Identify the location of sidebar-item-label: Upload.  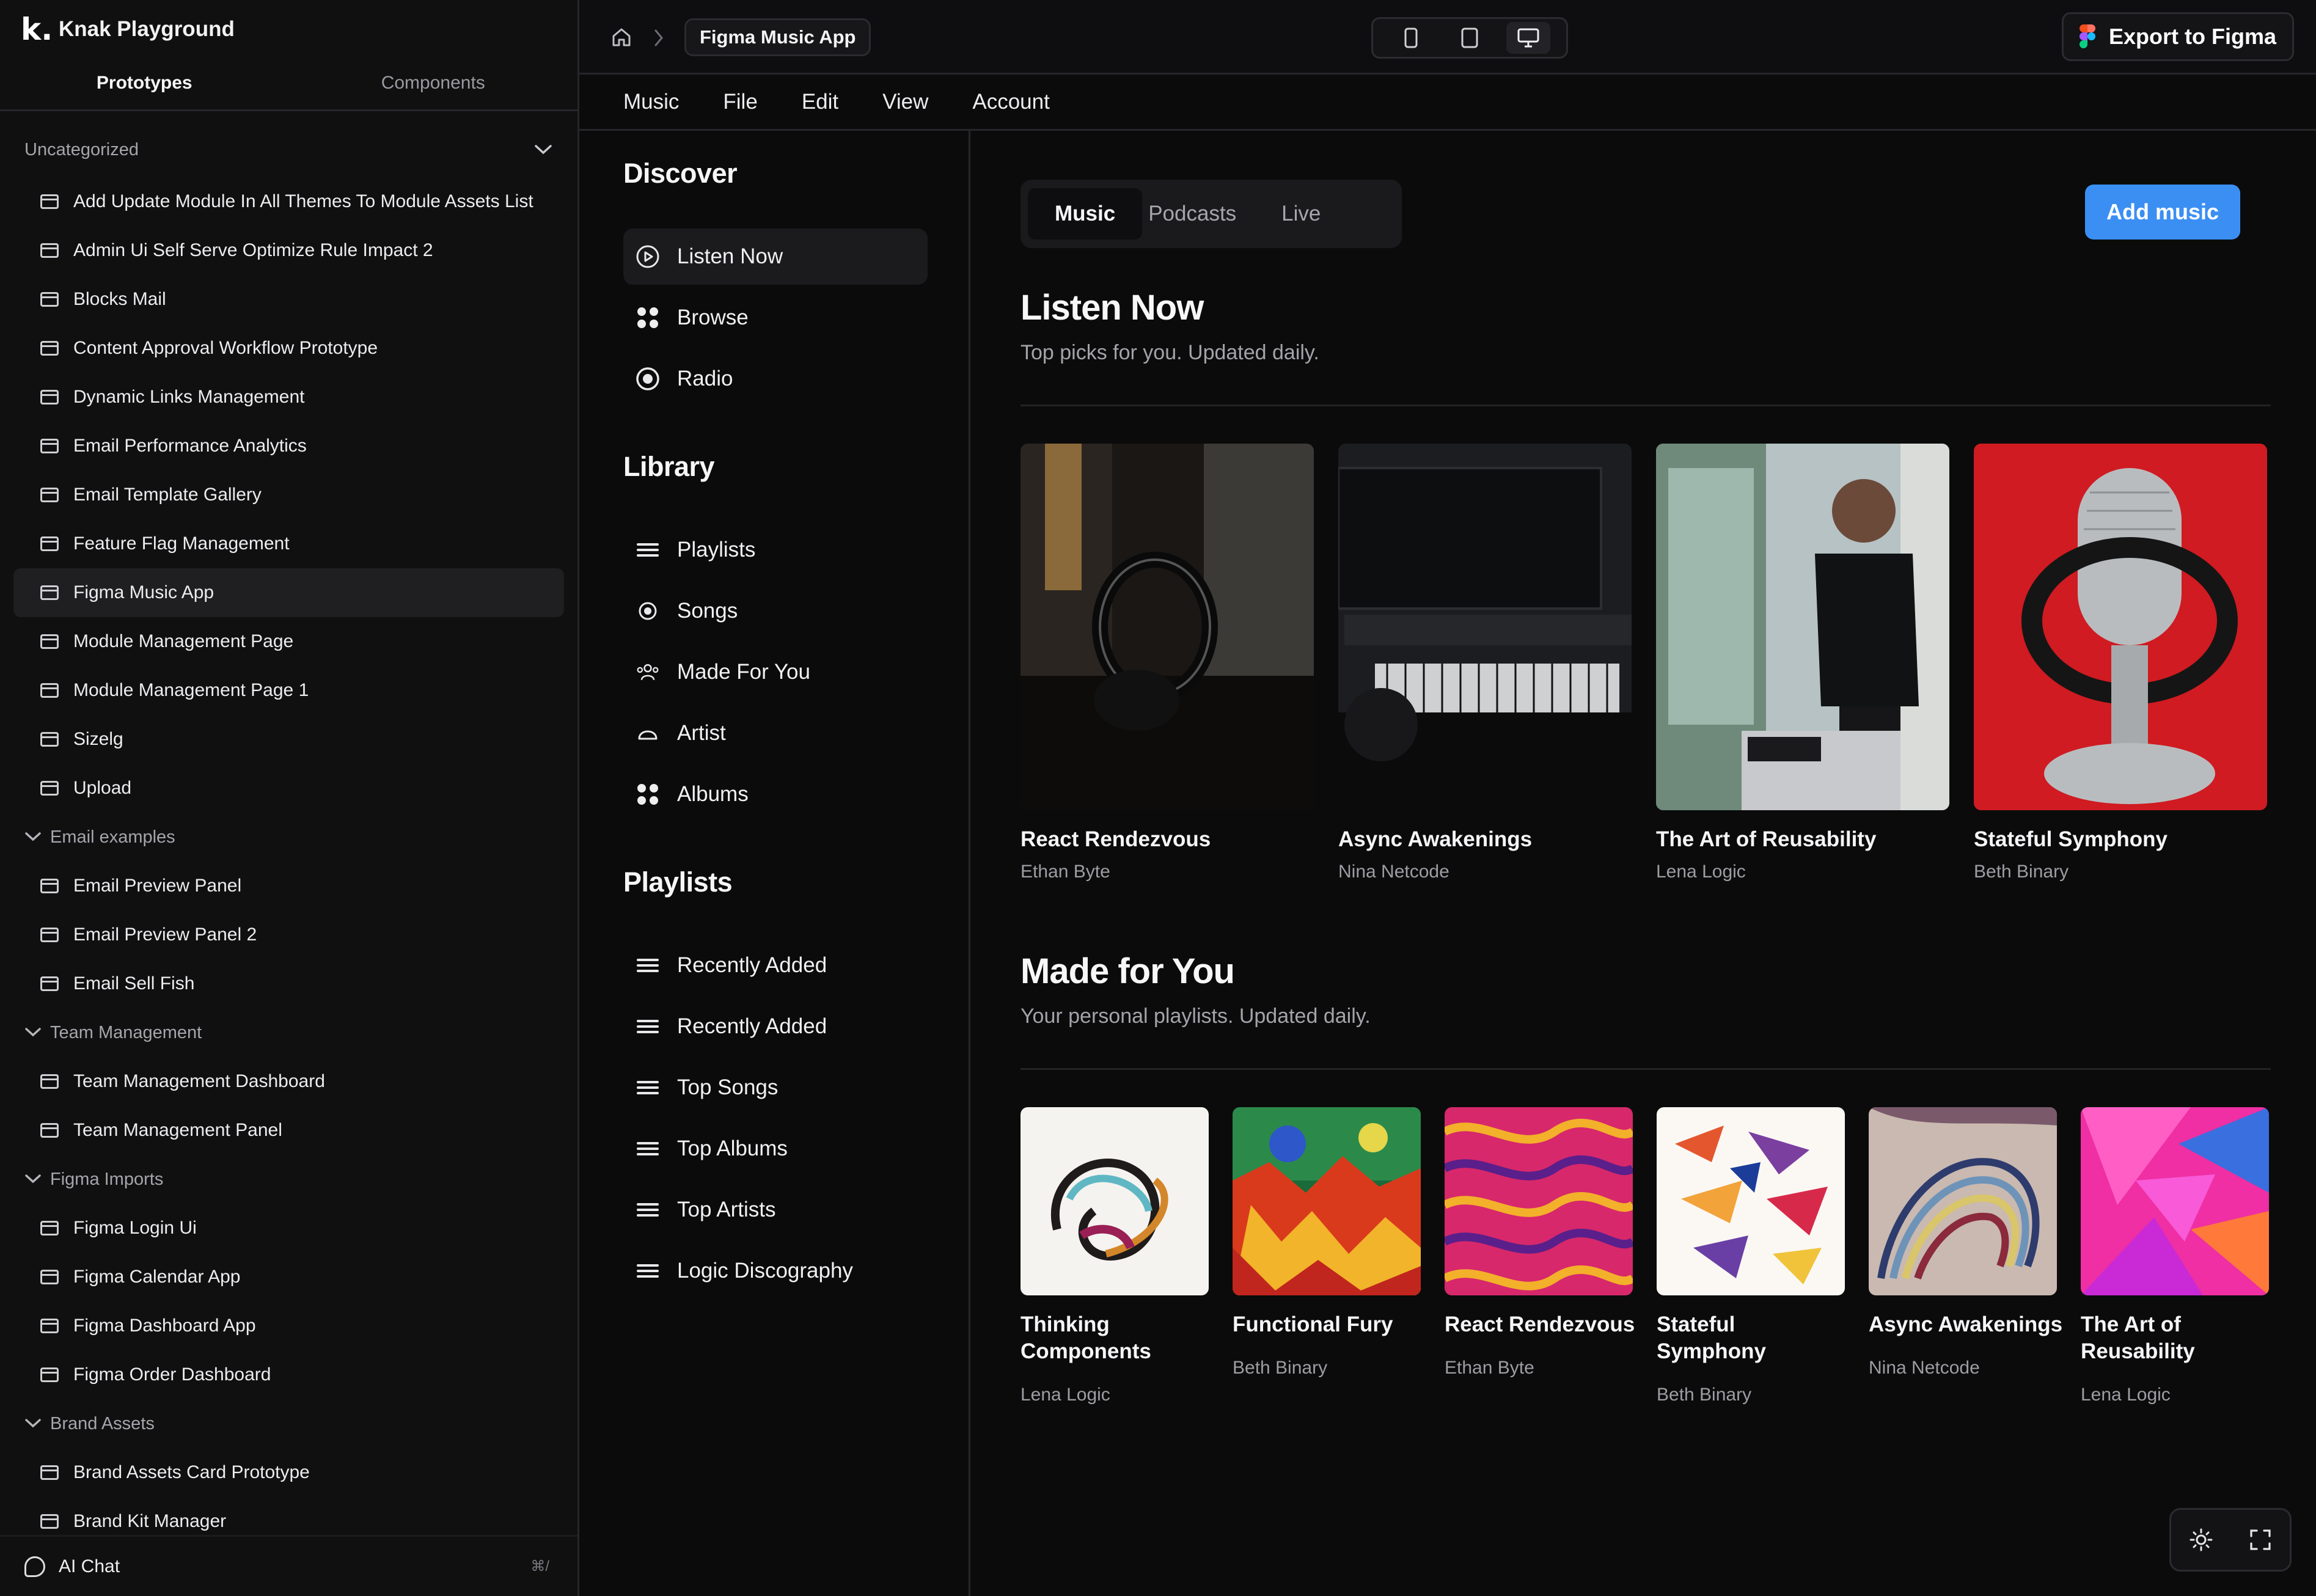
(102, 788).